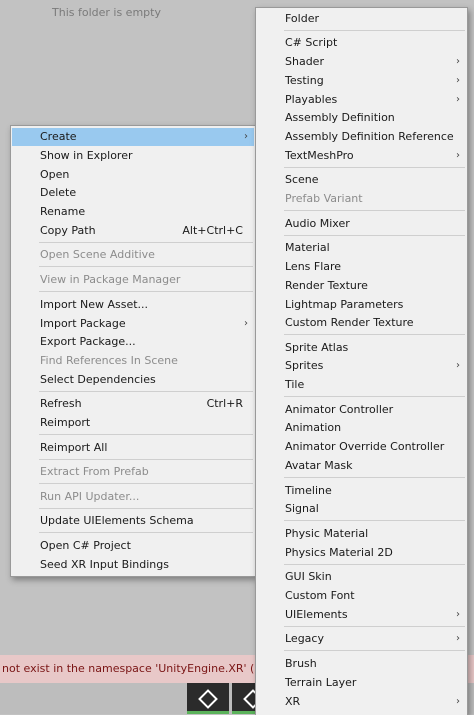 Image resolution: width=474 pixels, height=715 pixels. Describe the element at coordinates (361, 19) in the screenshot. I see `submenu-item-folder: Folder` at that location.